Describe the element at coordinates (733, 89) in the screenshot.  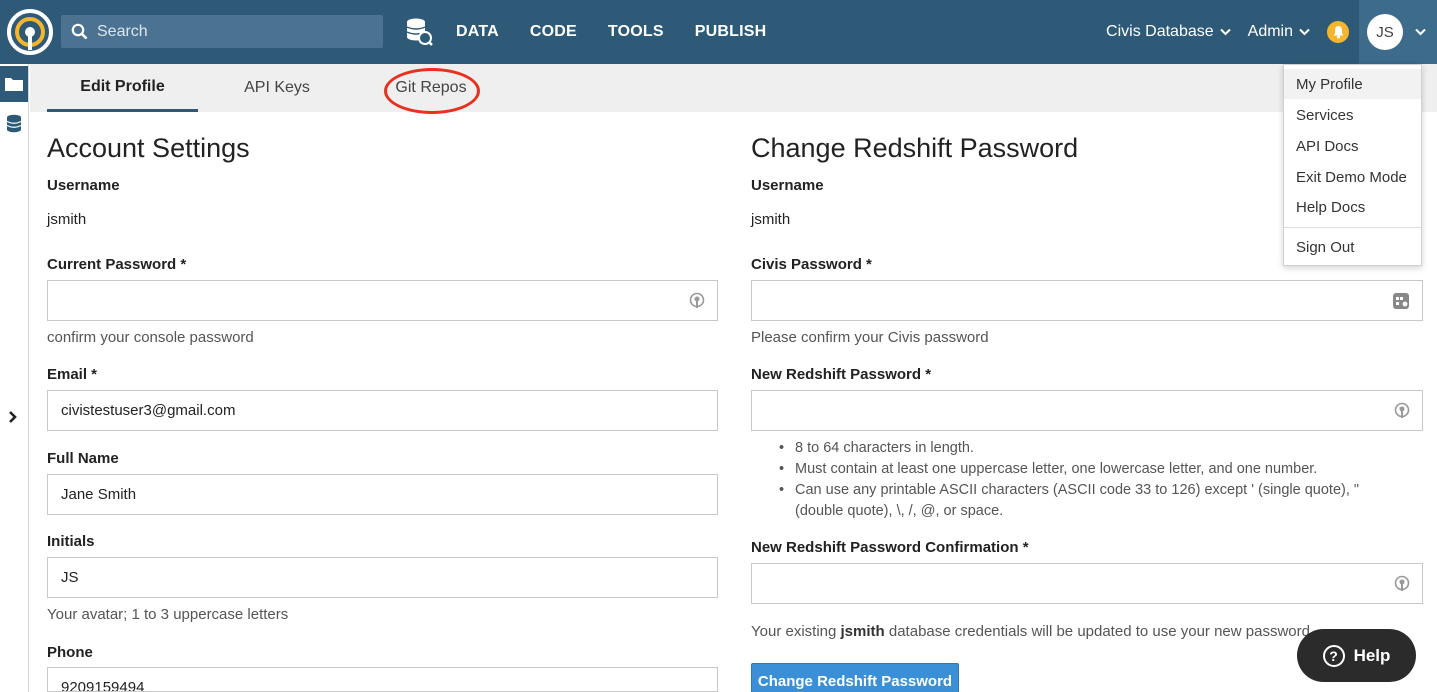
I see `profile-tabs: Edit Profile API Keys Git Repos` at that location.